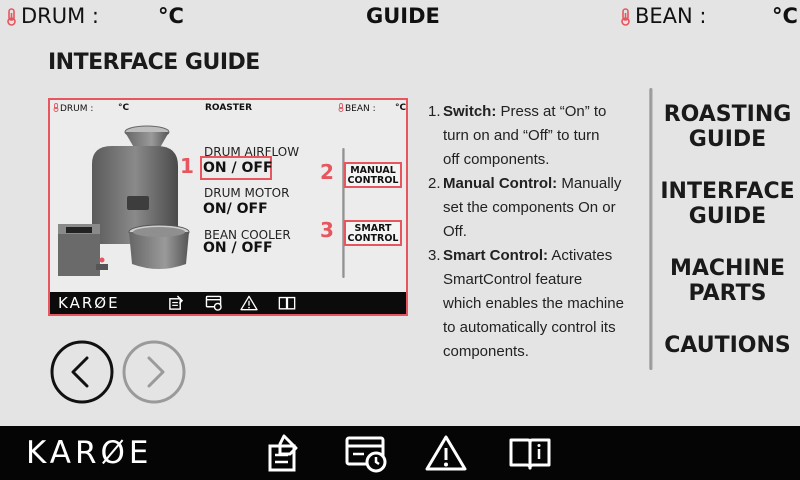  Describe the element at coordinates (400, 453) in the screenshot. I see `footer-bar: KARØE` at that location.